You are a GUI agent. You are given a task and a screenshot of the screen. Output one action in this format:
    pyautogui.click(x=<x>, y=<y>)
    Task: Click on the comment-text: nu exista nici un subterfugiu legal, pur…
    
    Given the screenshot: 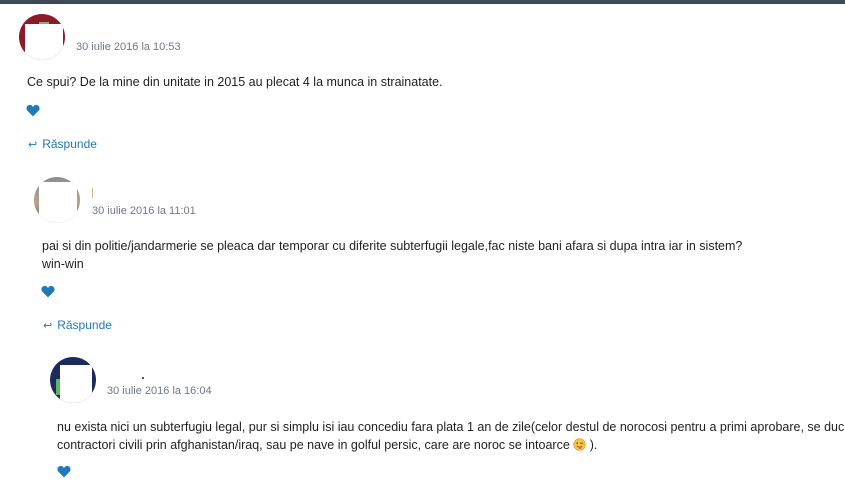 What is the action you would take?
    pyautogui.click(x=451, y=427)
    